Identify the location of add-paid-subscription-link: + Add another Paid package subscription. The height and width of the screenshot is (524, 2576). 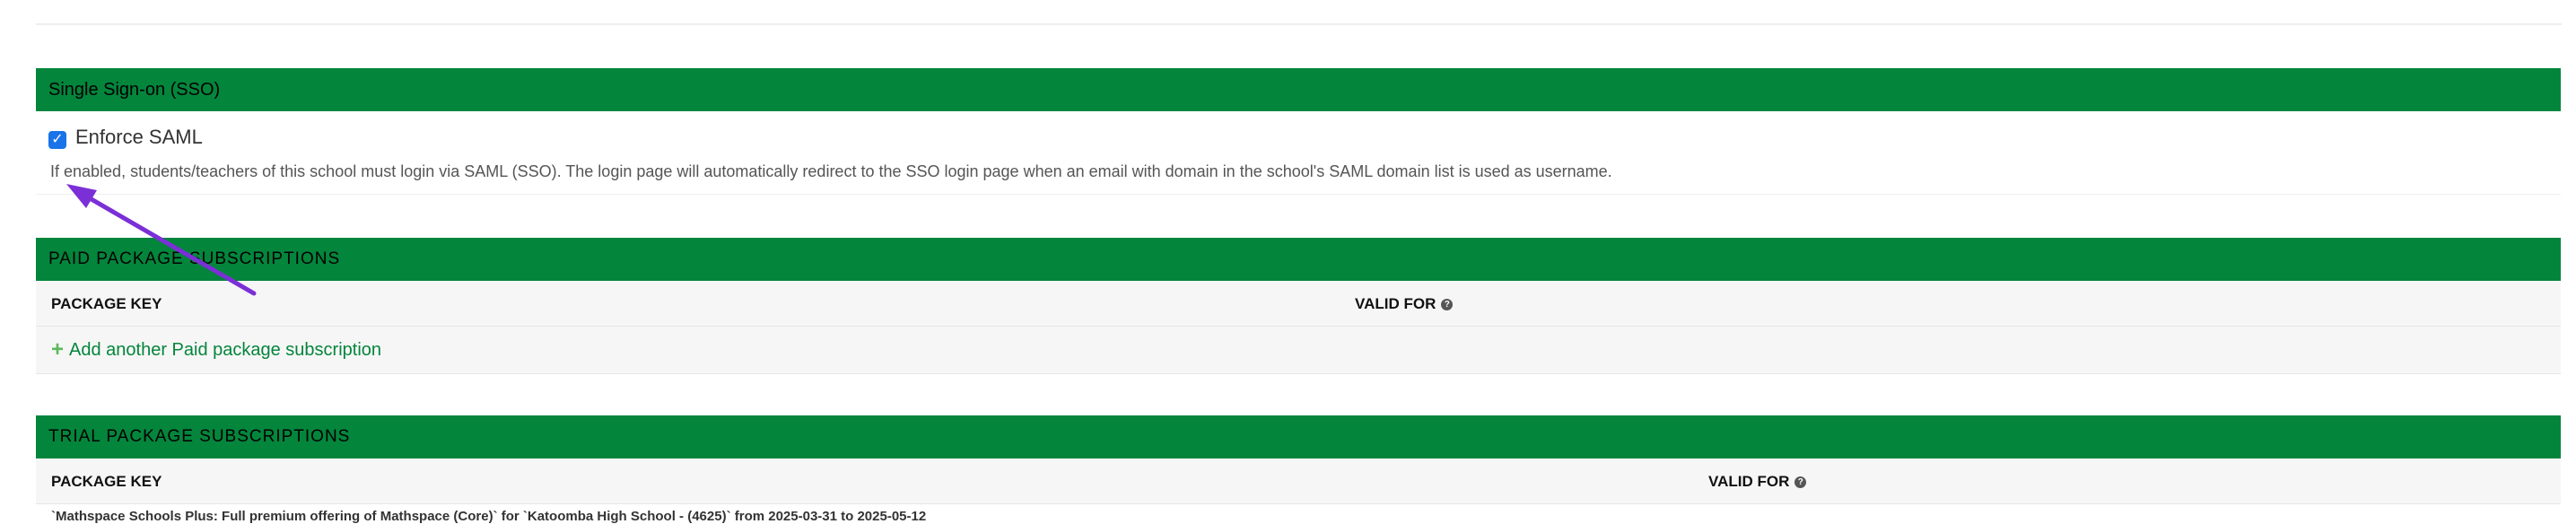
(216, 350).